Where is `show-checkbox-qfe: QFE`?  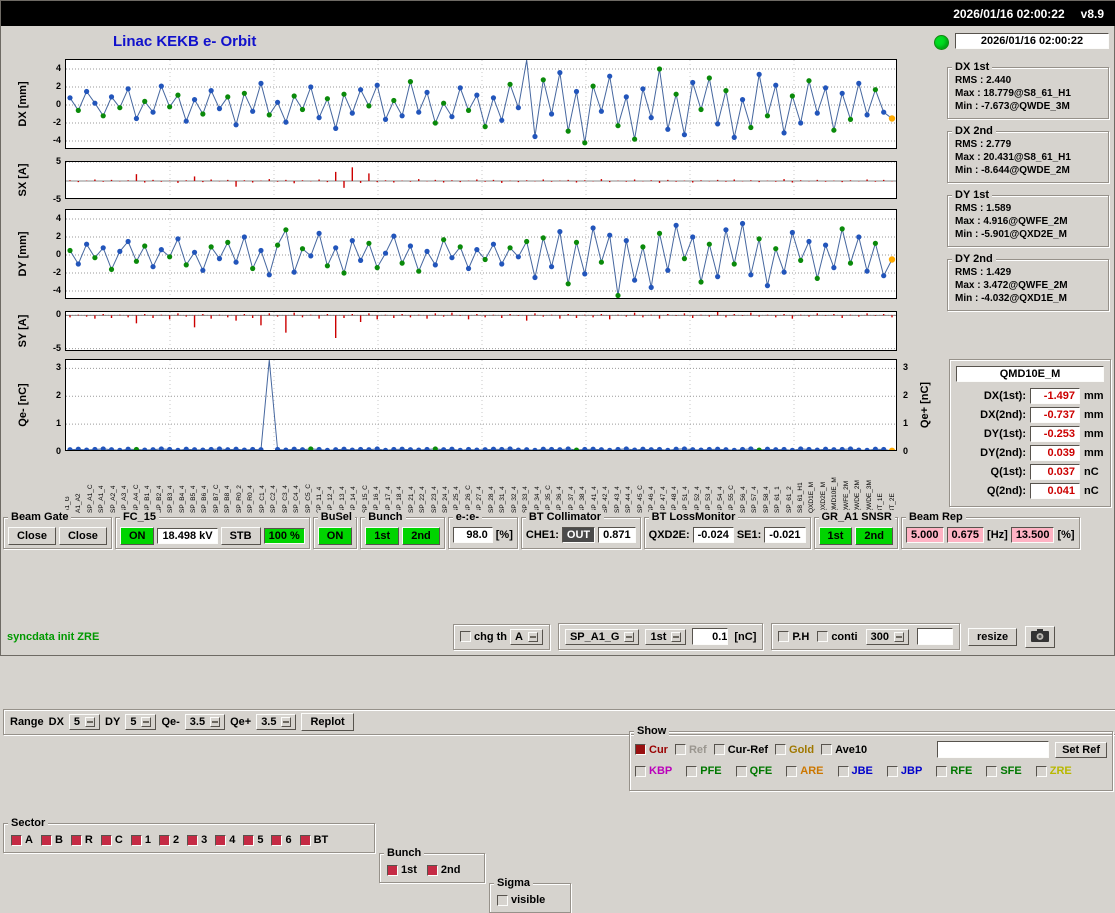 show-checkbox-qfe: QFE is located at coordinates (753, 771).